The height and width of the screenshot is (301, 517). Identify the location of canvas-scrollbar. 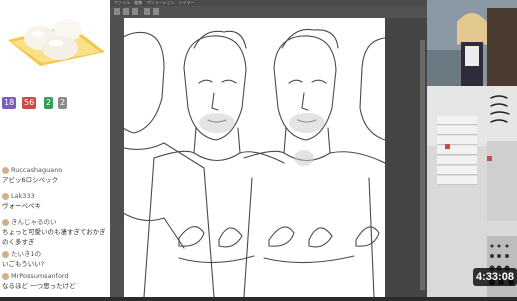
(422, 165).